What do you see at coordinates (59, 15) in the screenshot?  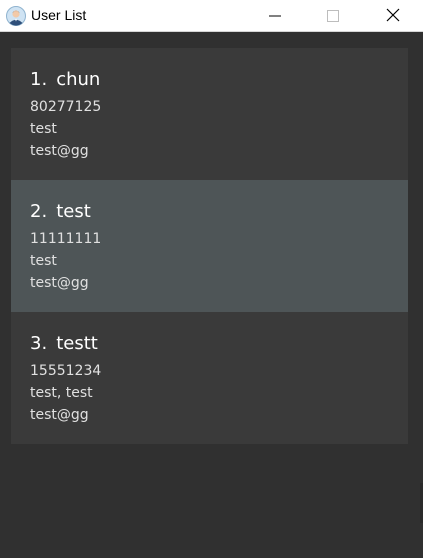 I see `window-title: User List` at bounding box center [59, 15].